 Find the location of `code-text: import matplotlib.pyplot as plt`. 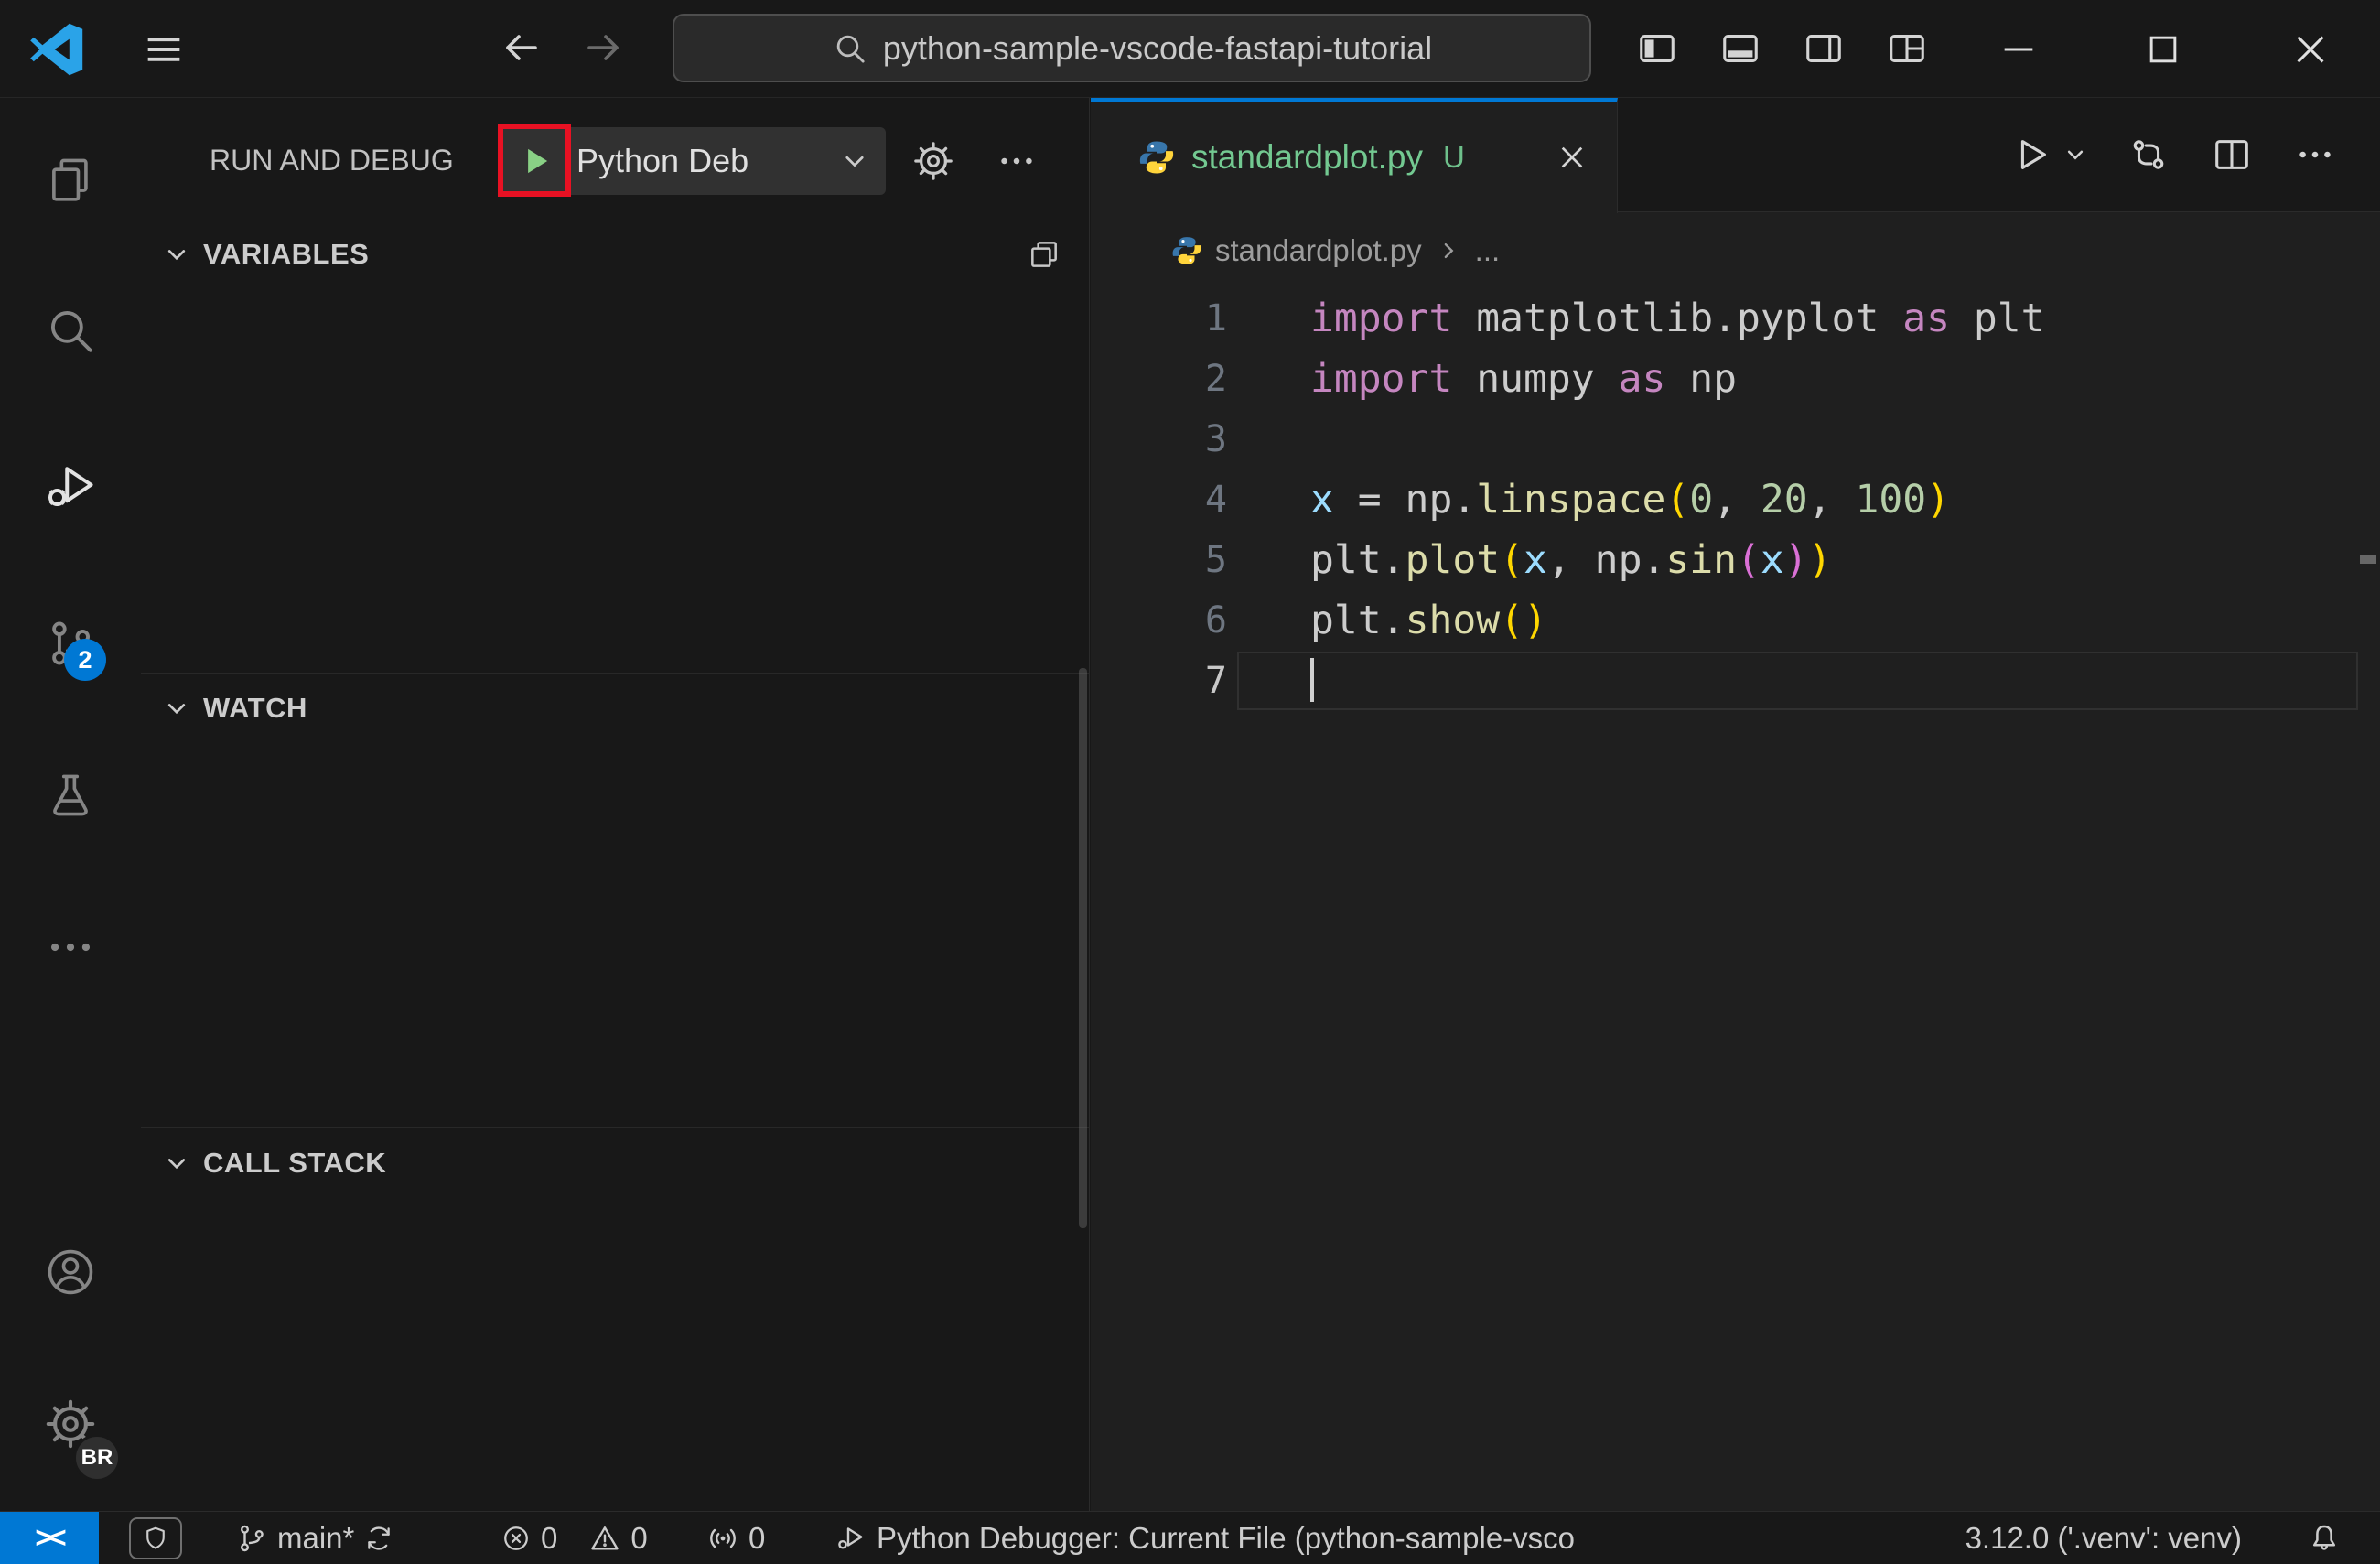

code-text: import matplotlib.pyplot as plt is located at coordinates (1677, 318).